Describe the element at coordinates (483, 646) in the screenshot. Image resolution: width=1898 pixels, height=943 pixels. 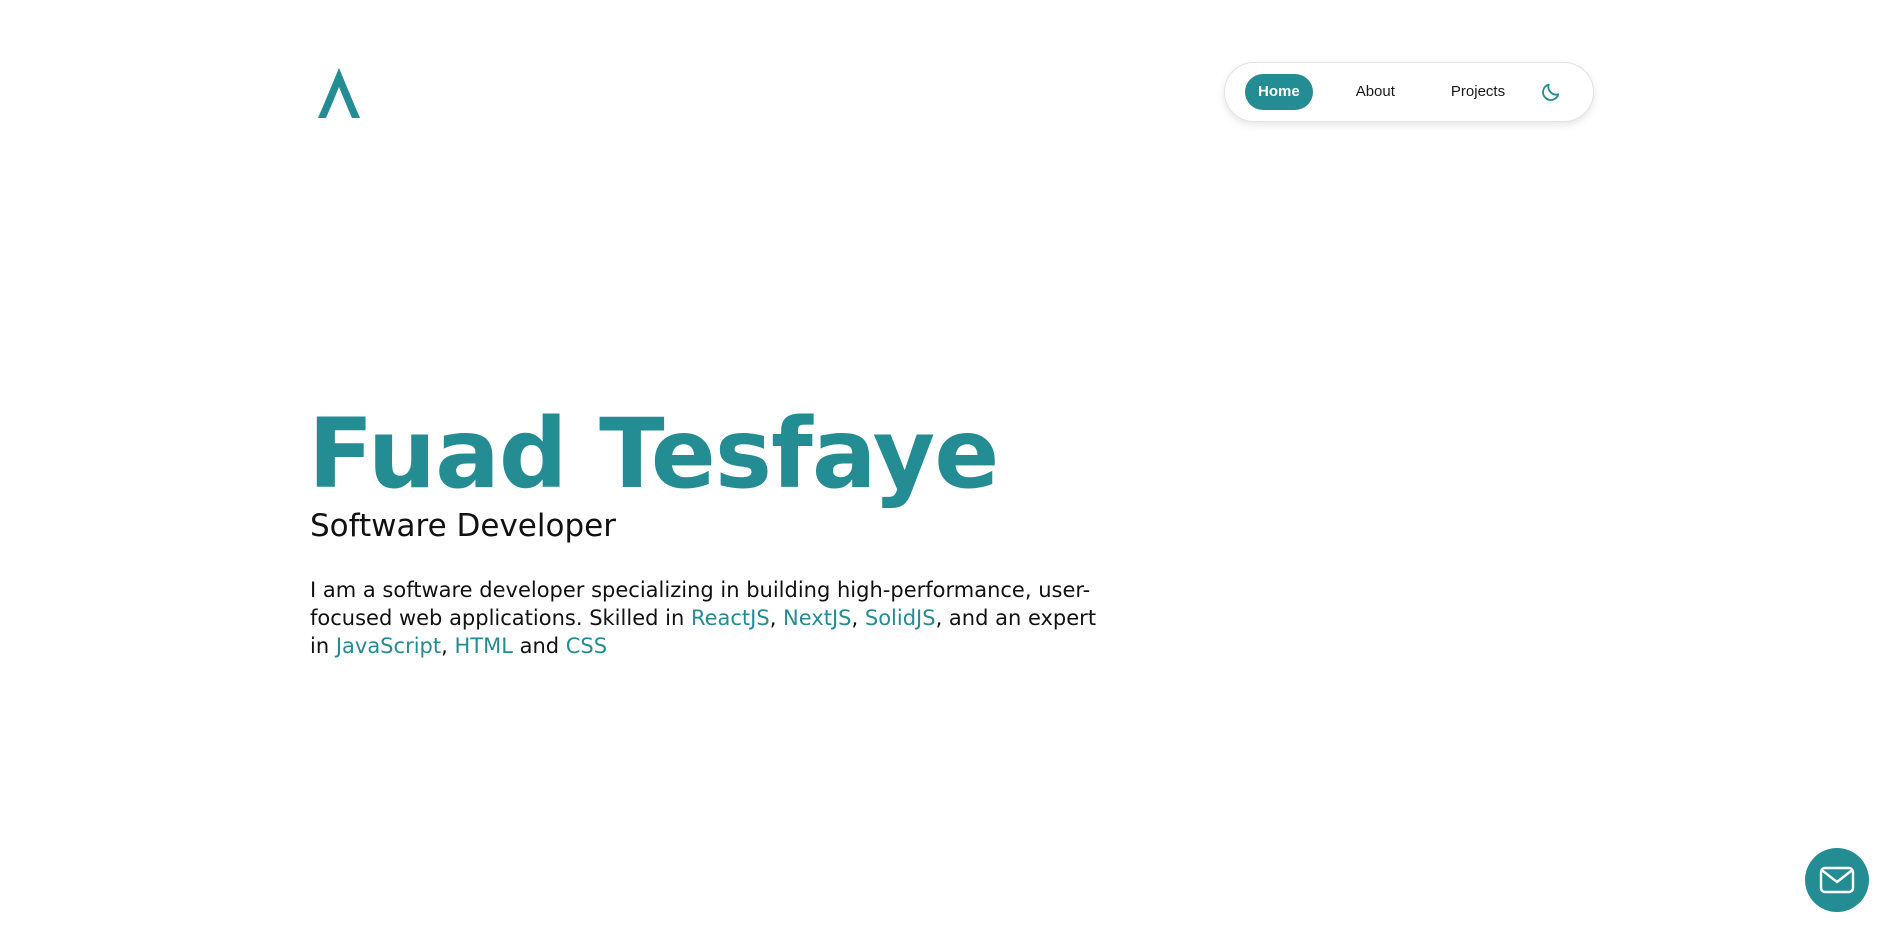
I see `skill-link-html: HTML` at that location.